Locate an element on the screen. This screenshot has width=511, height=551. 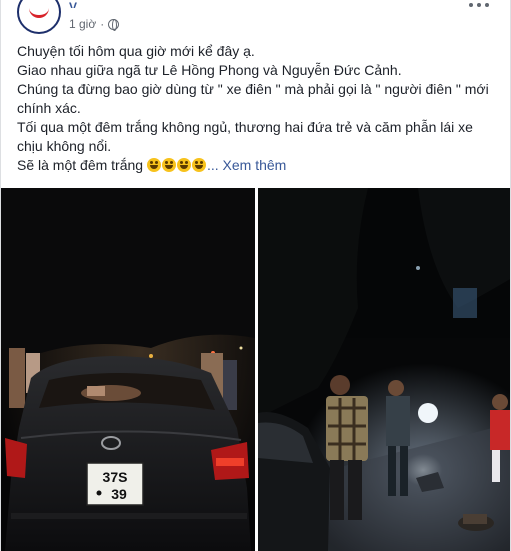
more-options-icon is located at coordinates (479, 6).